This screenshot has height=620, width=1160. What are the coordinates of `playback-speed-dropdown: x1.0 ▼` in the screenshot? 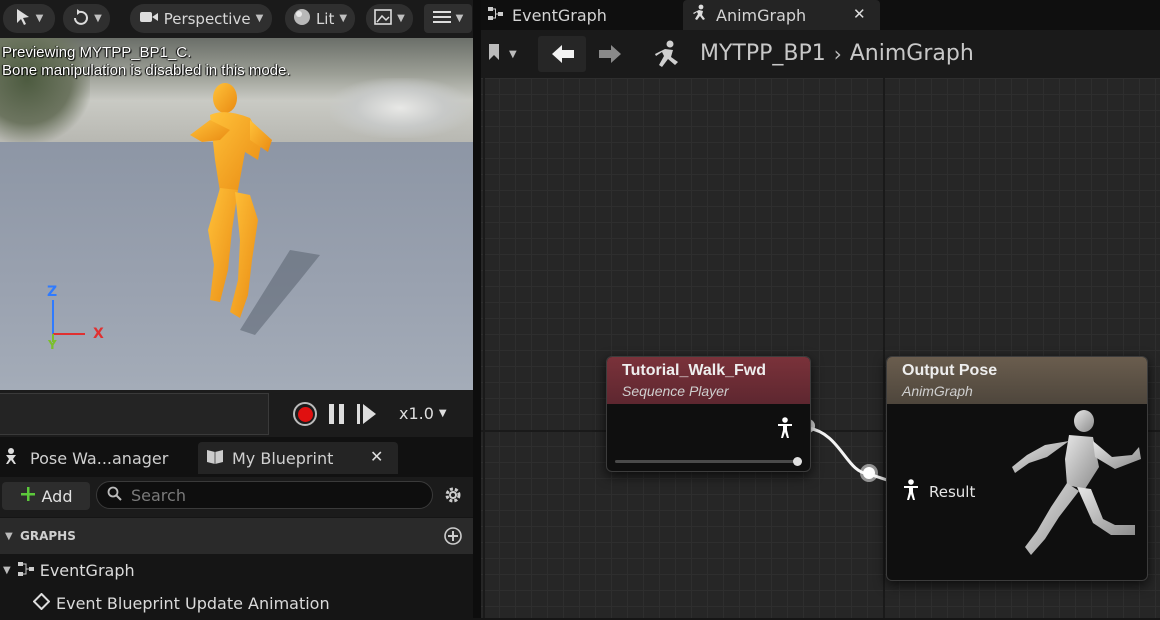 It's located at (423, 413).